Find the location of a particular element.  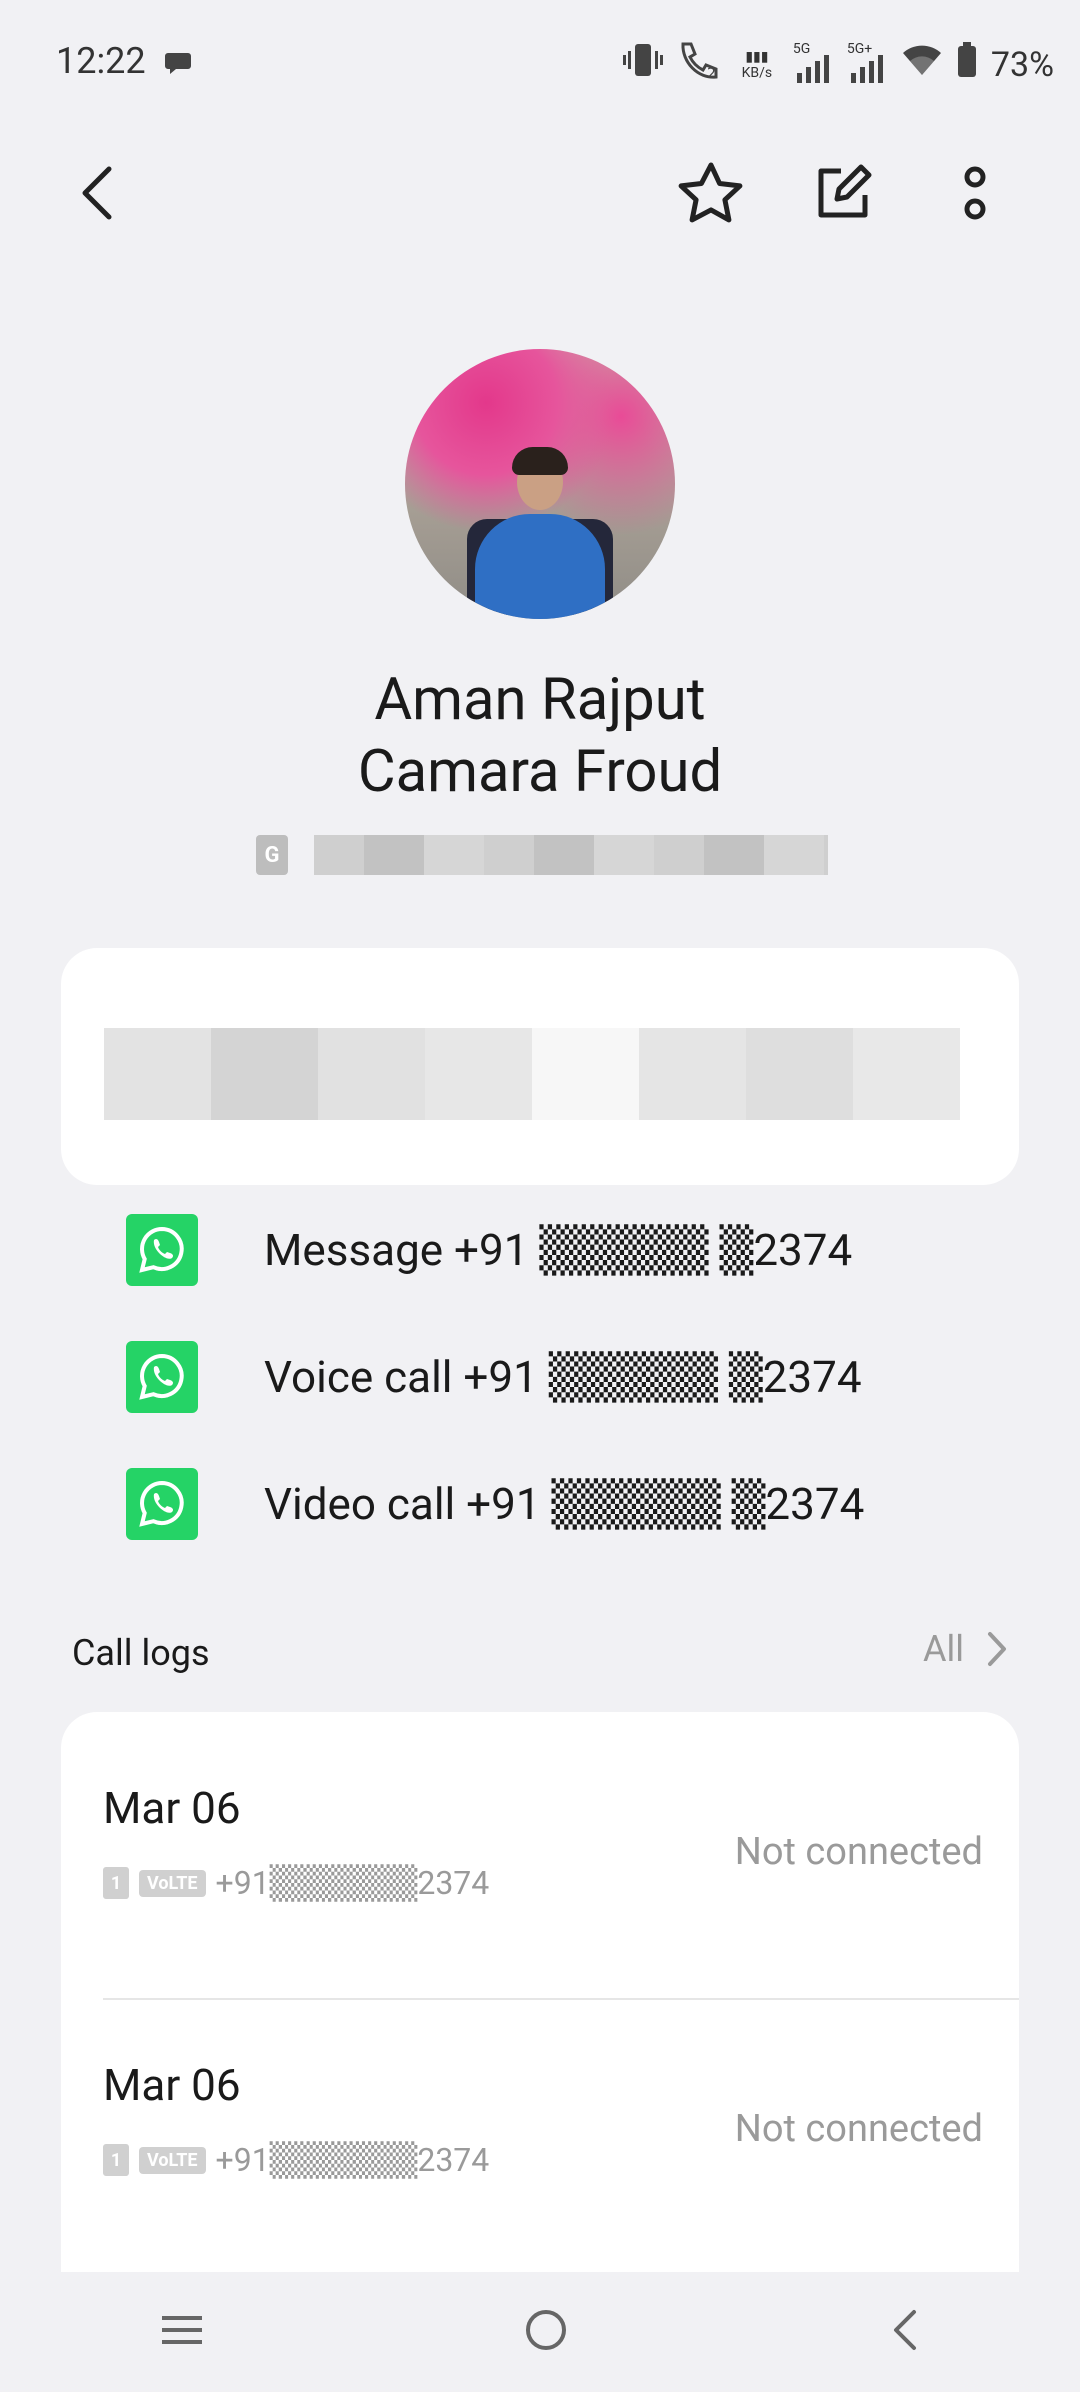

more-options-button is located at coordinates (975, 193).